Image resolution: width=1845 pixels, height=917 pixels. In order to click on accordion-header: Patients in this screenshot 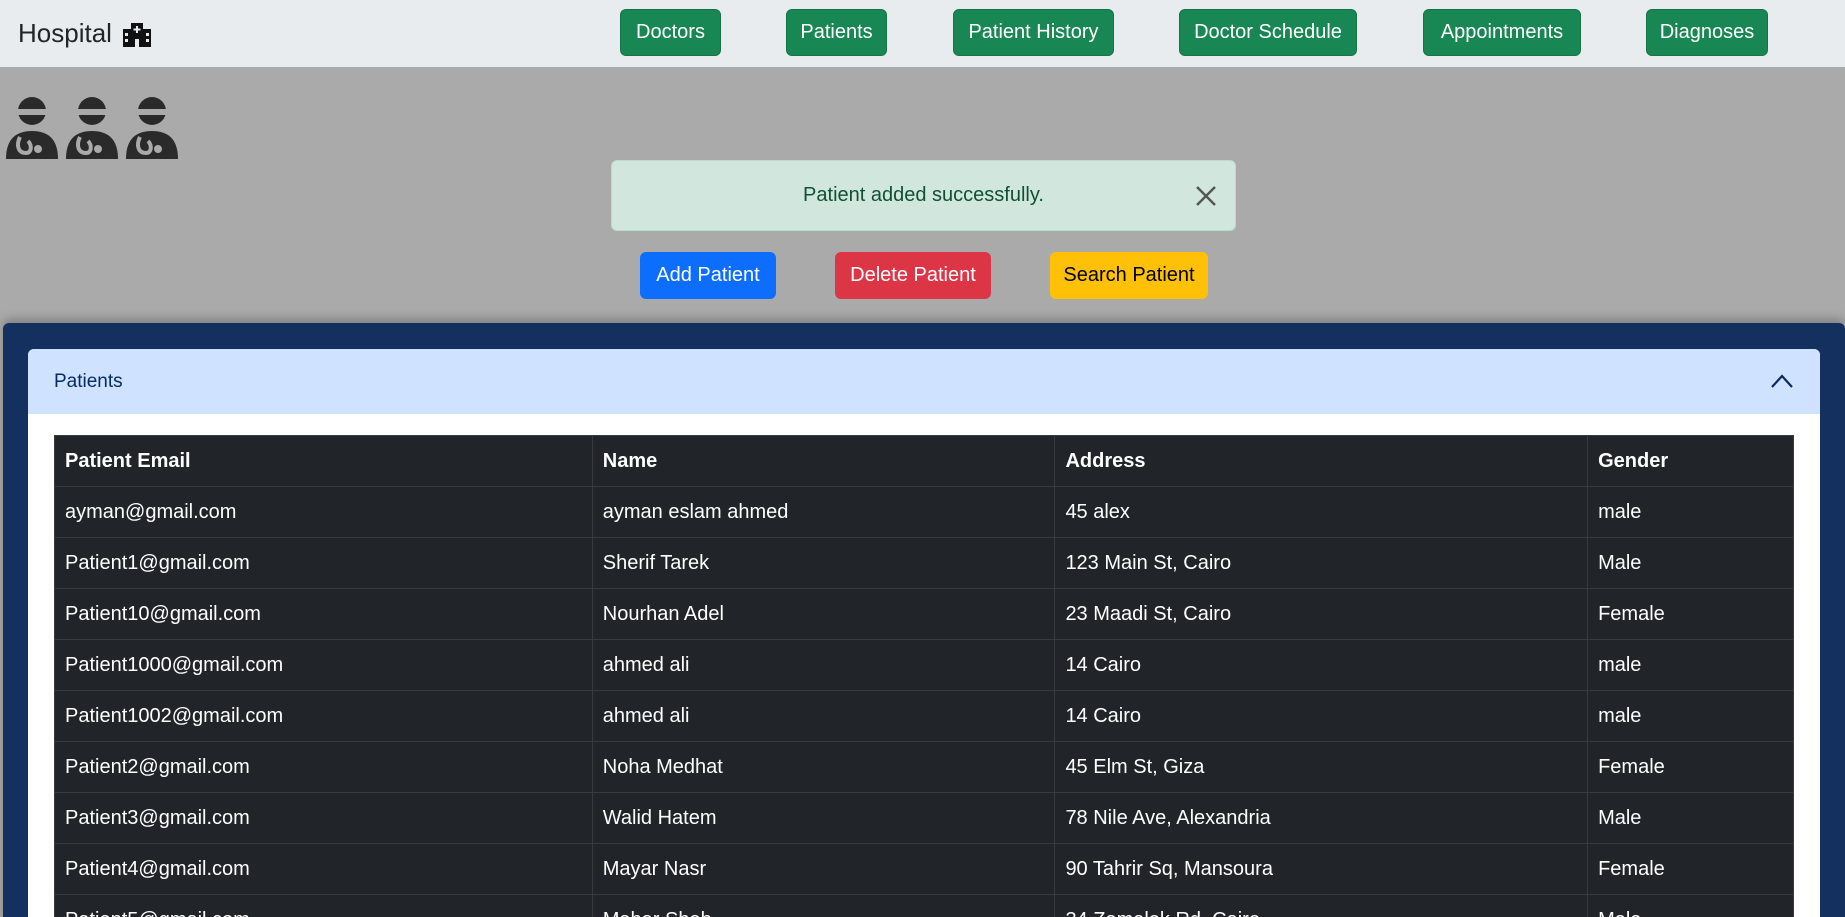, I will do `click(924, 381)`.